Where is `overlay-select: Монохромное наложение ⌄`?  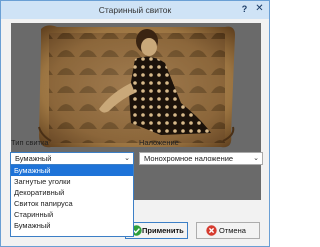
overlay-select: Монохромное наложение ⌄ is located at coordinates (201, 158).